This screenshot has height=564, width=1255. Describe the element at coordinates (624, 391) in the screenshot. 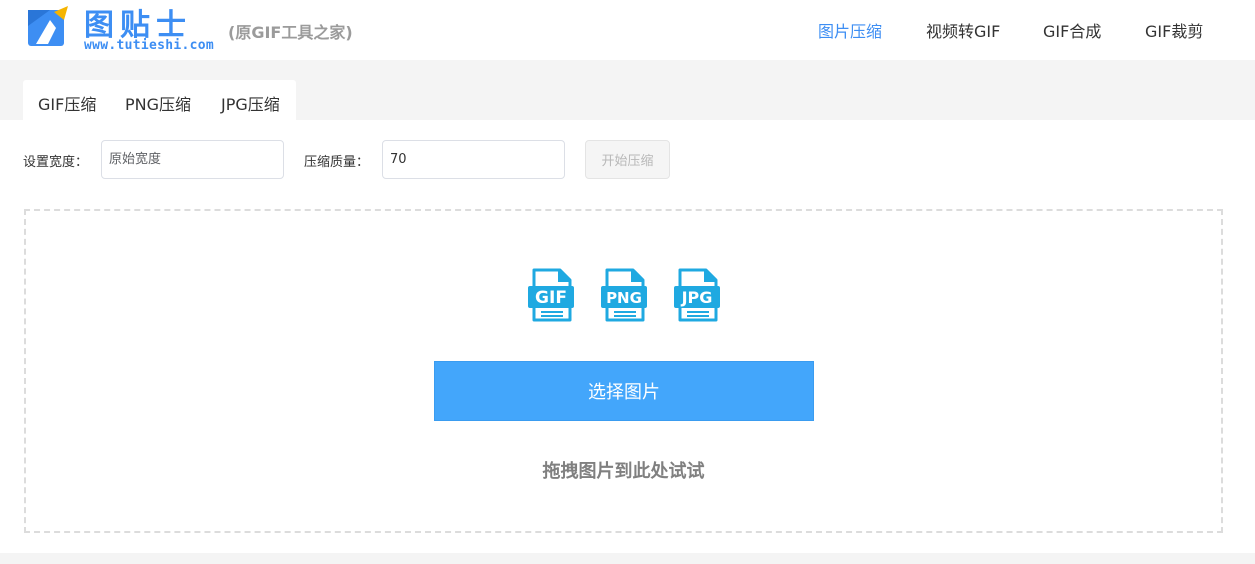

I see `select-image-button: 选择图片` at that location.